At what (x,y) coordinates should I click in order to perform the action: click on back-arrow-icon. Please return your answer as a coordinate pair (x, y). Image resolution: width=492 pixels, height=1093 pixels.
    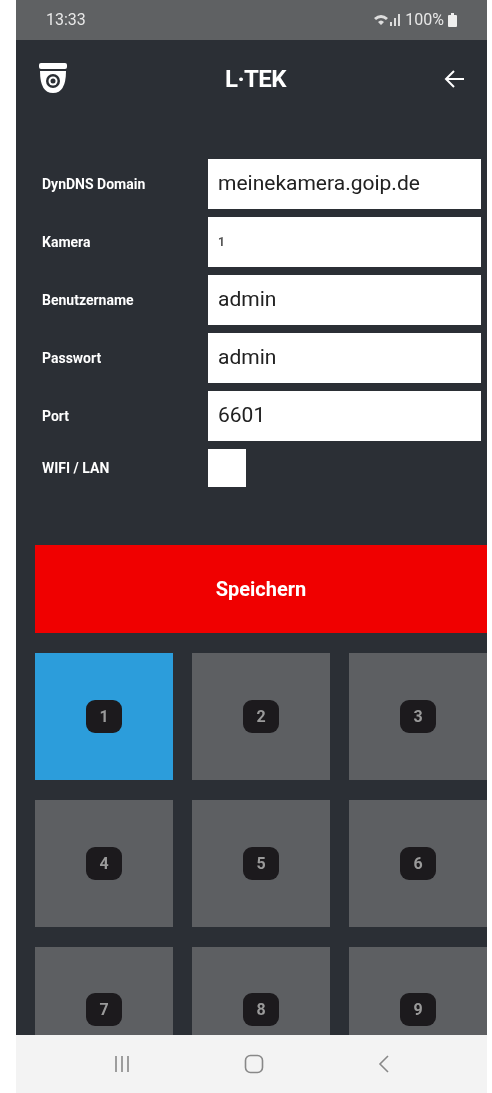
    Looking at the image, I should click on (454, 79).